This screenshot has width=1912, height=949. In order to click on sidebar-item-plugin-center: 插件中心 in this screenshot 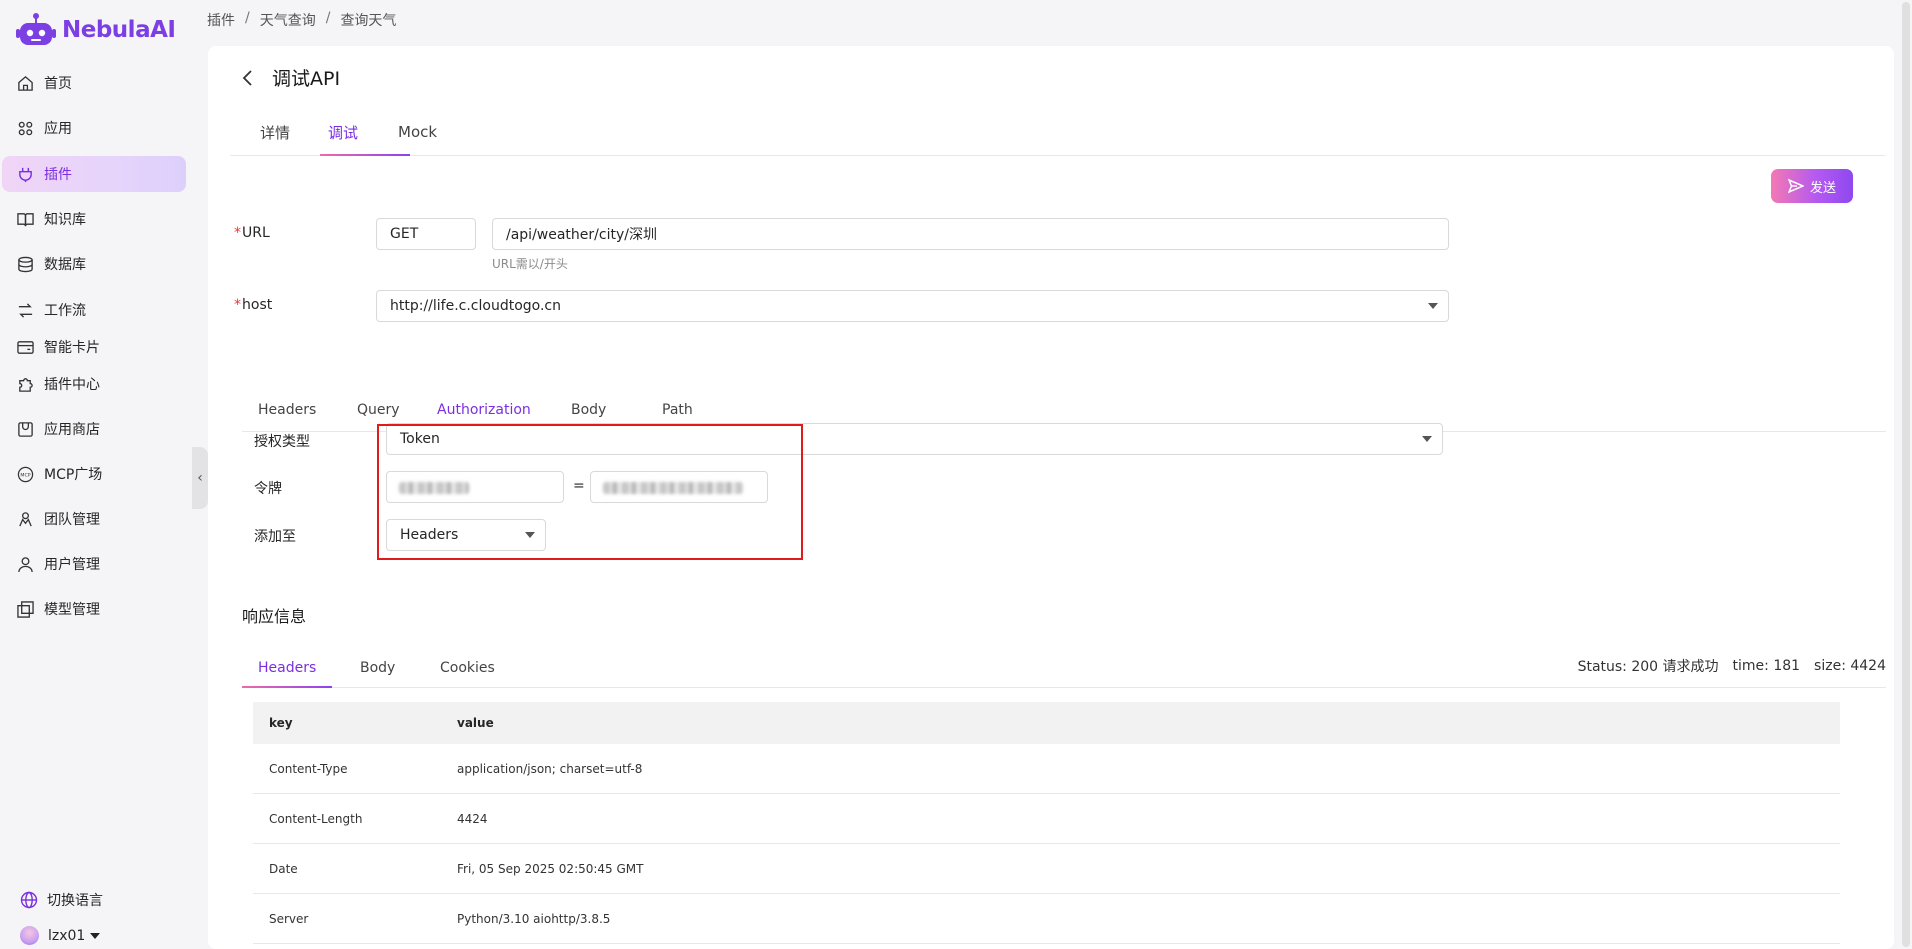, I will do `click(92, 384)`.